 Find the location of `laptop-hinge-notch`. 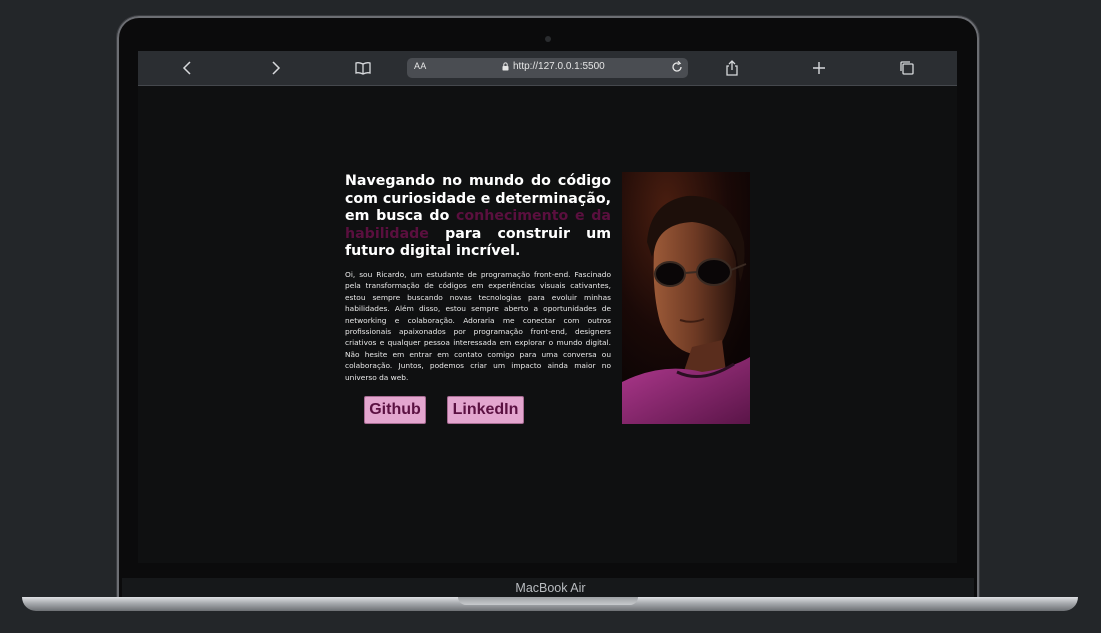

laptop-hinge-notch is located at coordinates (548, 601).